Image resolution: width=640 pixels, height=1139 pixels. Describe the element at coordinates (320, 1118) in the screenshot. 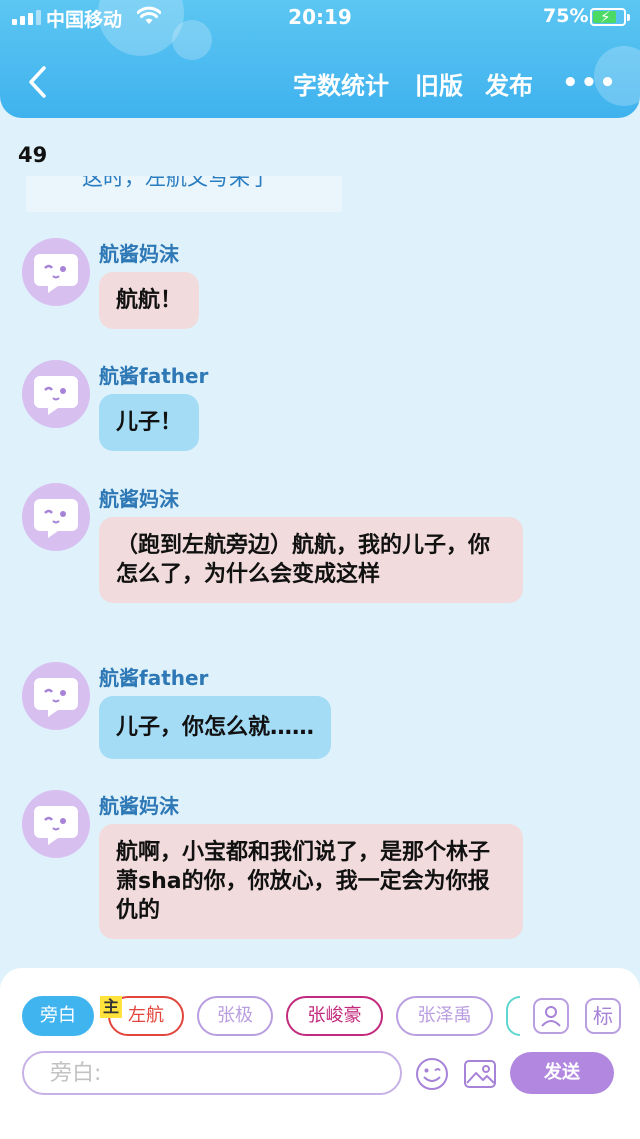

I see `bottom-spacer` at that location.